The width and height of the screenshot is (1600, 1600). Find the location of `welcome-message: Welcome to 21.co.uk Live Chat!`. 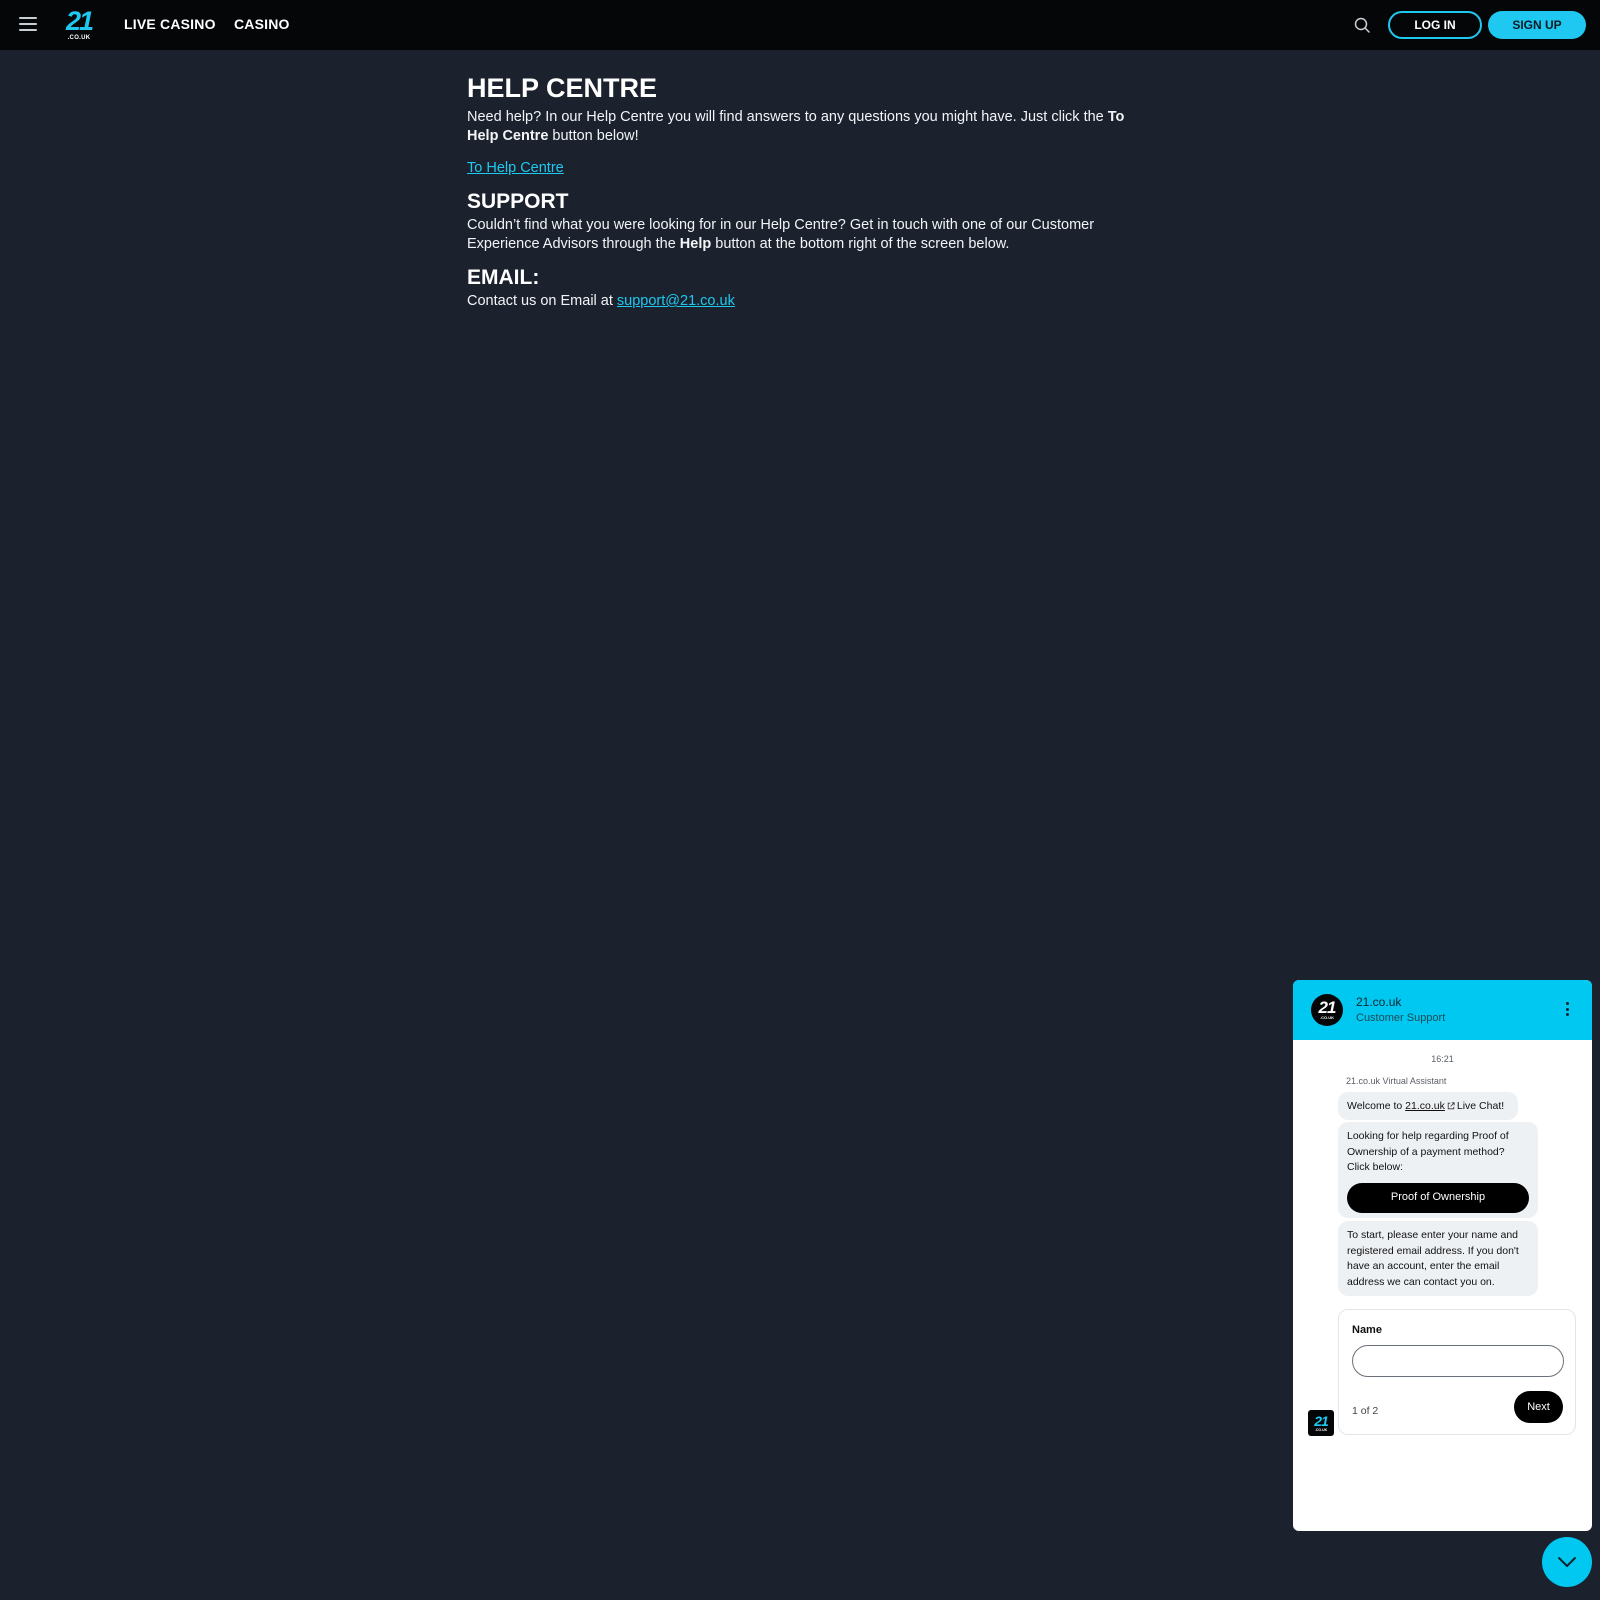

welcome-message: Welcome to 21.co.uk Live Chat! is located at coordinates (1428, 1106).